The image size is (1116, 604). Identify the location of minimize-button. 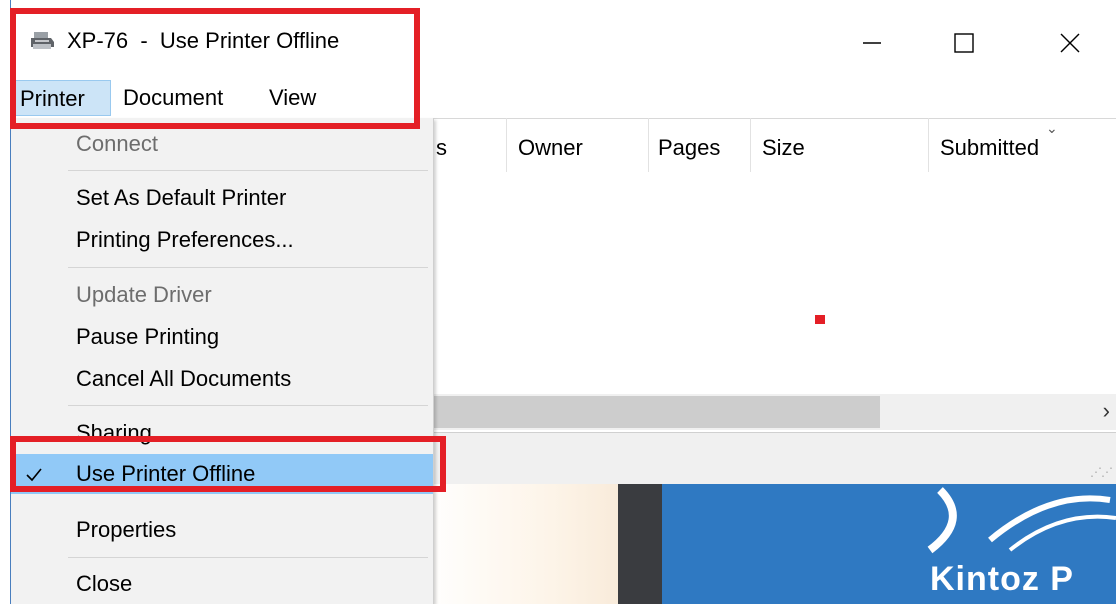
(872, 43).